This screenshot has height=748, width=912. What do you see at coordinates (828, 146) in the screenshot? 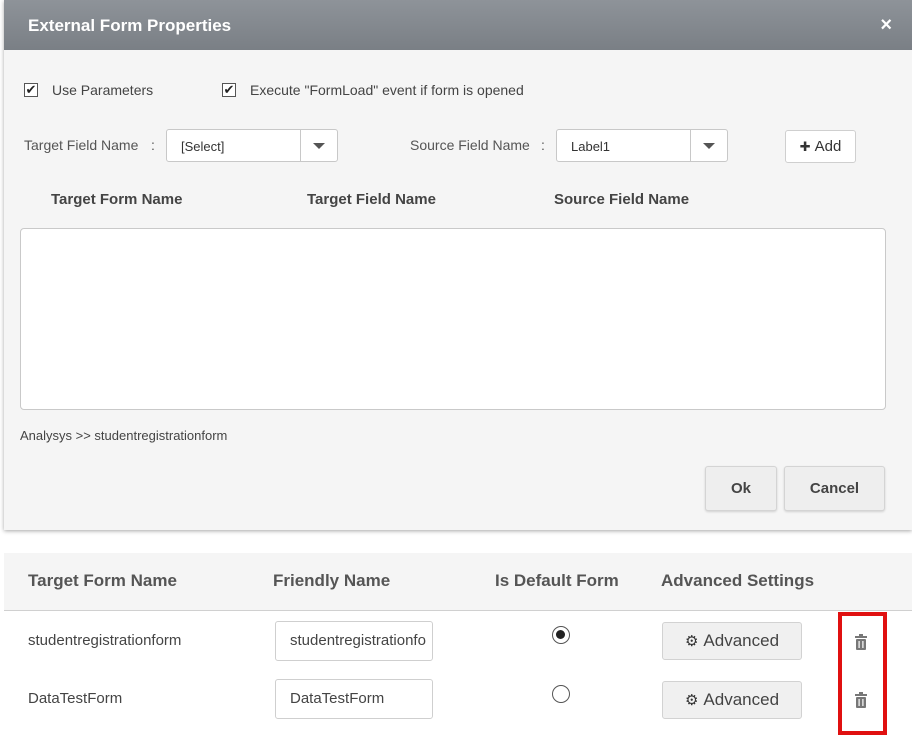
I see `add-button-label: Add` at bounding box center [828, 146].